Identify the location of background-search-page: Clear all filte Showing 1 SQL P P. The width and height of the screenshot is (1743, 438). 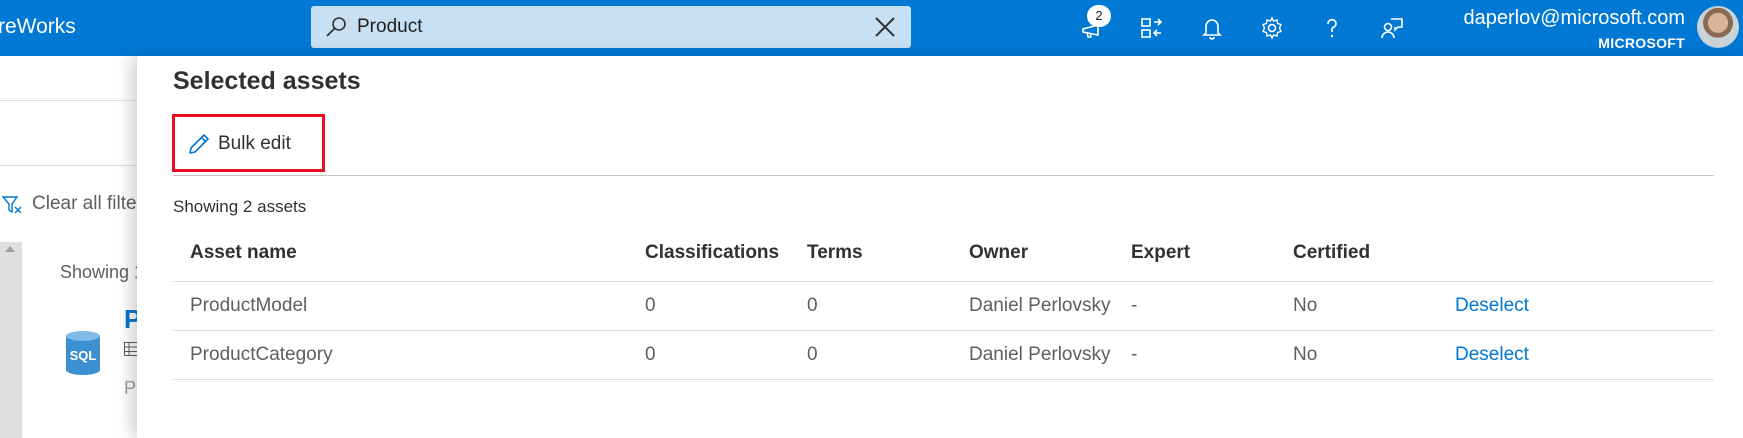
(70, 247).